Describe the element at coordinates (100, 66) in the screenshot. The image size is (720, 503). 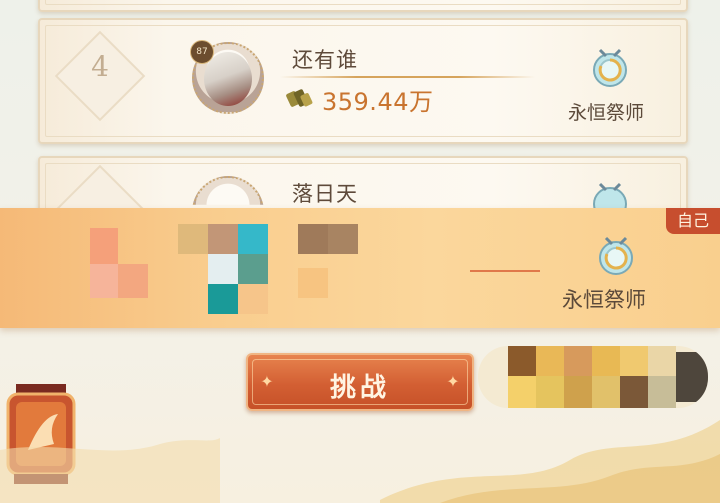
I see `rank-number: 4` at that location.